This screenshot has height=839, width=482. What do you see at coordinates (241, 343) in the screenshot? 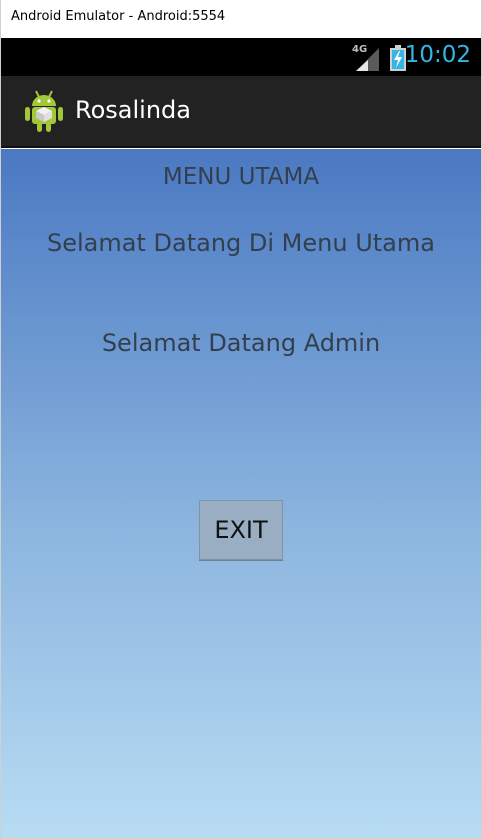
I see `welcome-admin-text: Selamat Datang Admin` at bounding box center [241, 343].